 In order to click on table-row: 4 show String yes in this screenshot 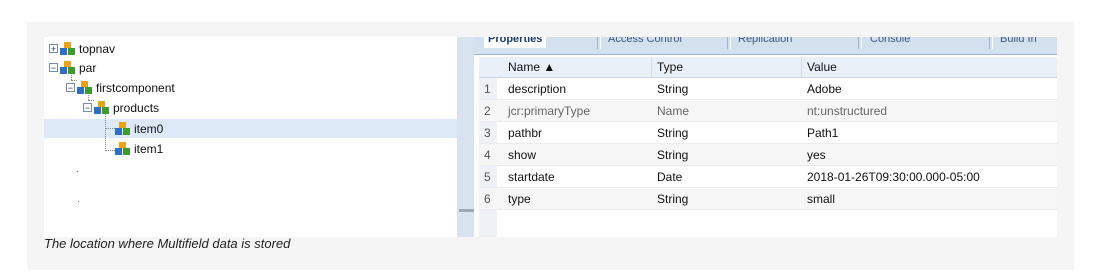, I will do `click(768, 155)`.